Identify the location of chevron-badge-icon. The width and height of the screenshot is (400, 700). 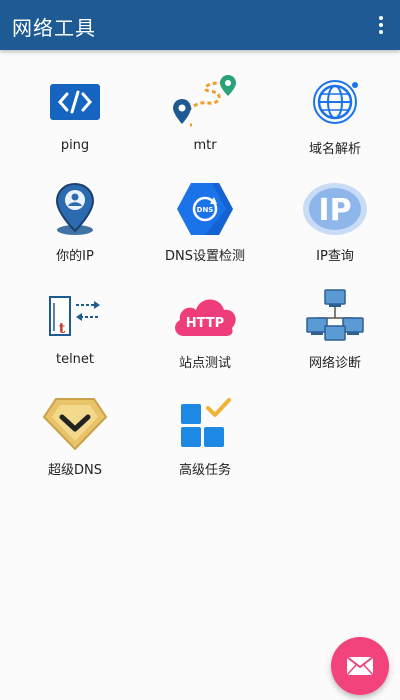
(75, 423).